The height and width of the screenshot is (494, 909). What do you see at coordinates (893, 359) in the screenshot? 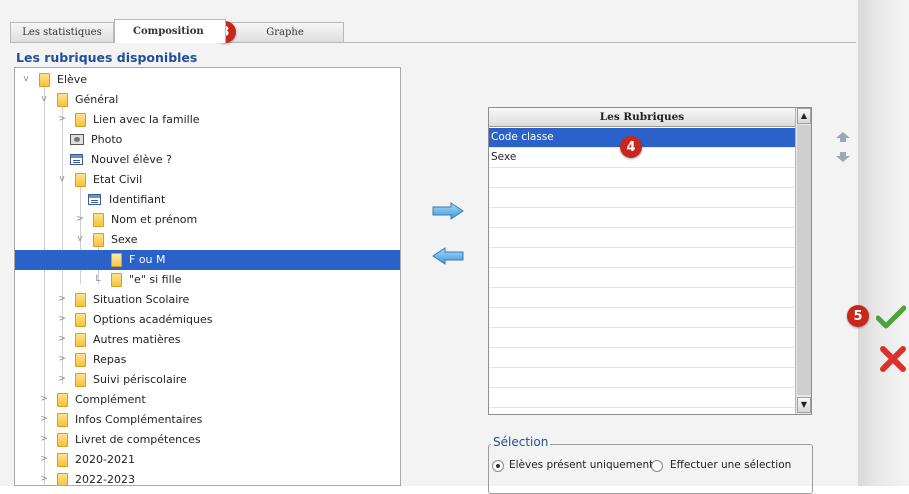
I see `cancel-x-icon` at bounding box center [893, 359].